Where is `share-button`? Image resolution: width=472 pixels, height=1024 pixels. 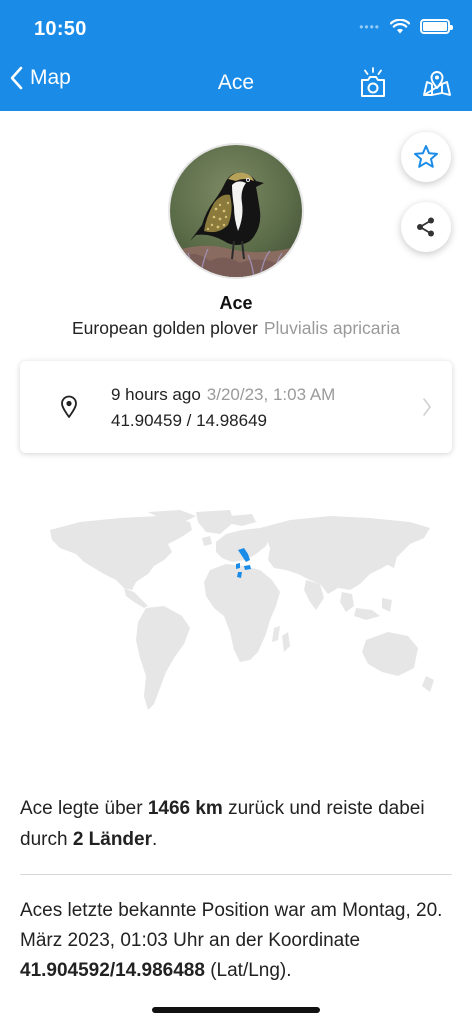
share-button is located at coordinates (426, 227).